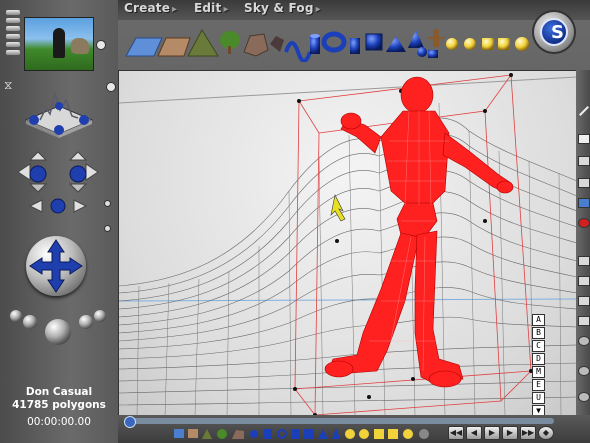 This screenshot has height=443, width=590. I want to click on sky-preview-icon, so click(584, 203).